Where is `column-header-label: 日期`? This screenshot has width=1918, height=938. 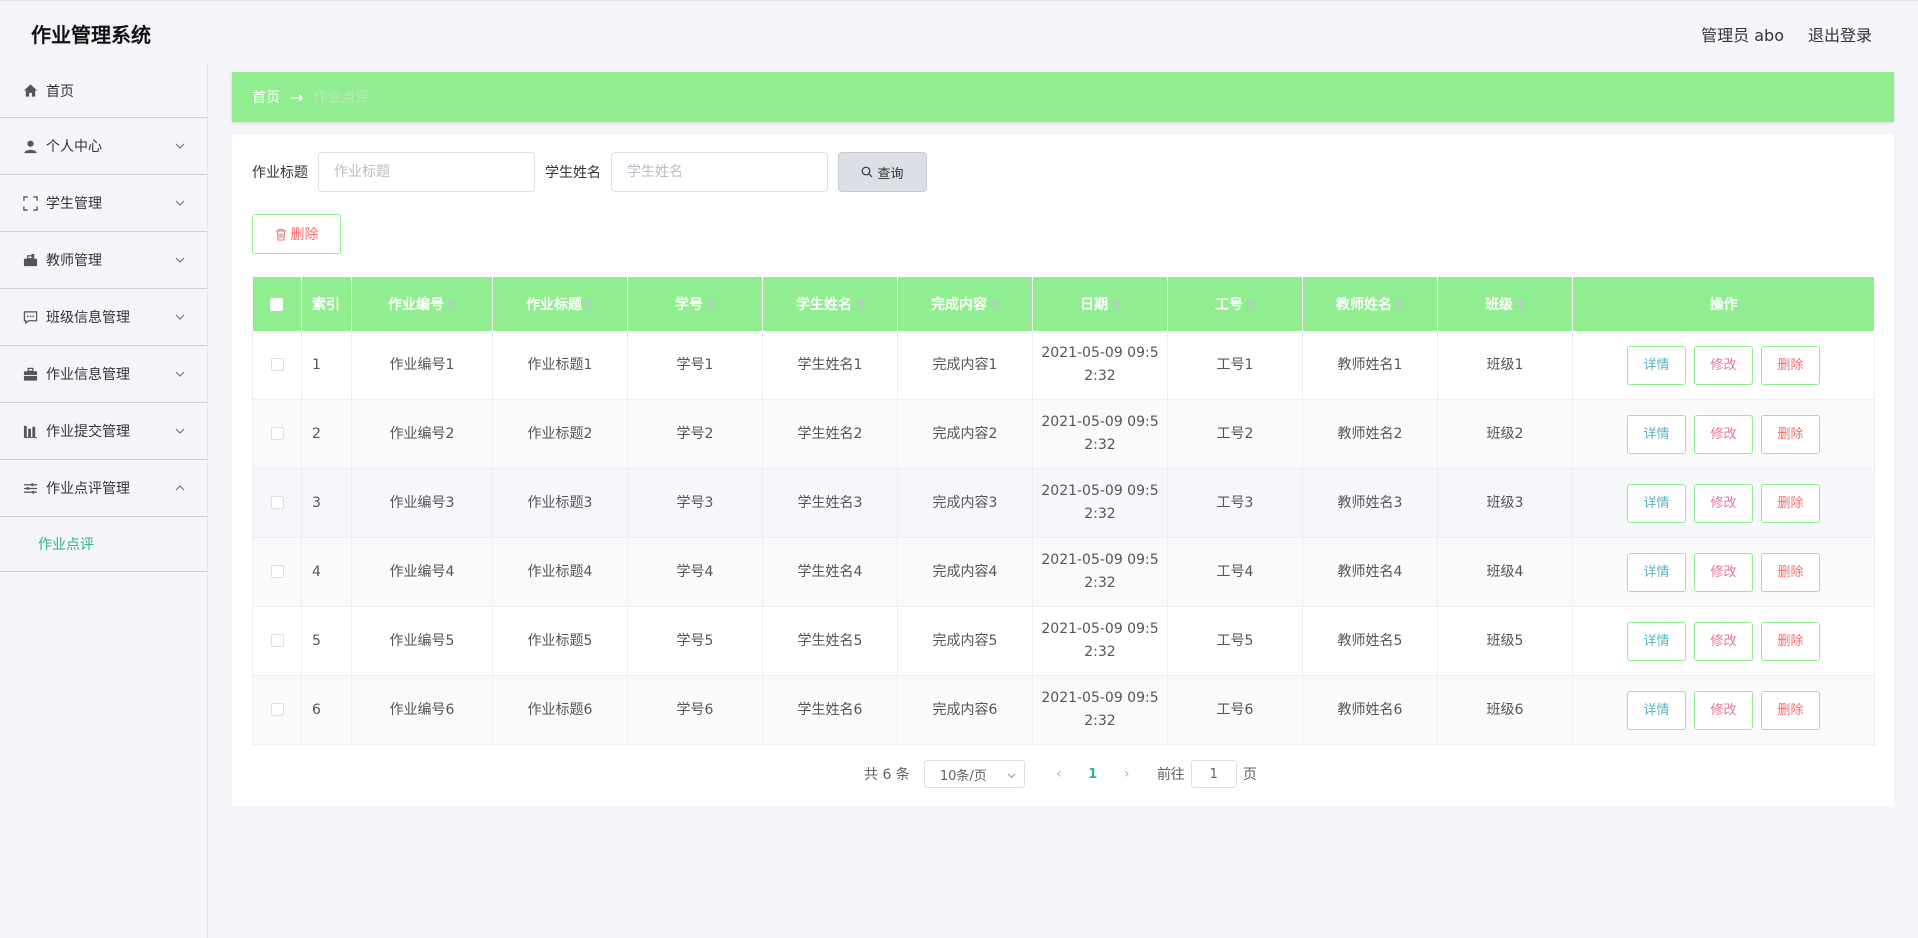 column-header-label: 日期 is located at coordinates (1094, 305).